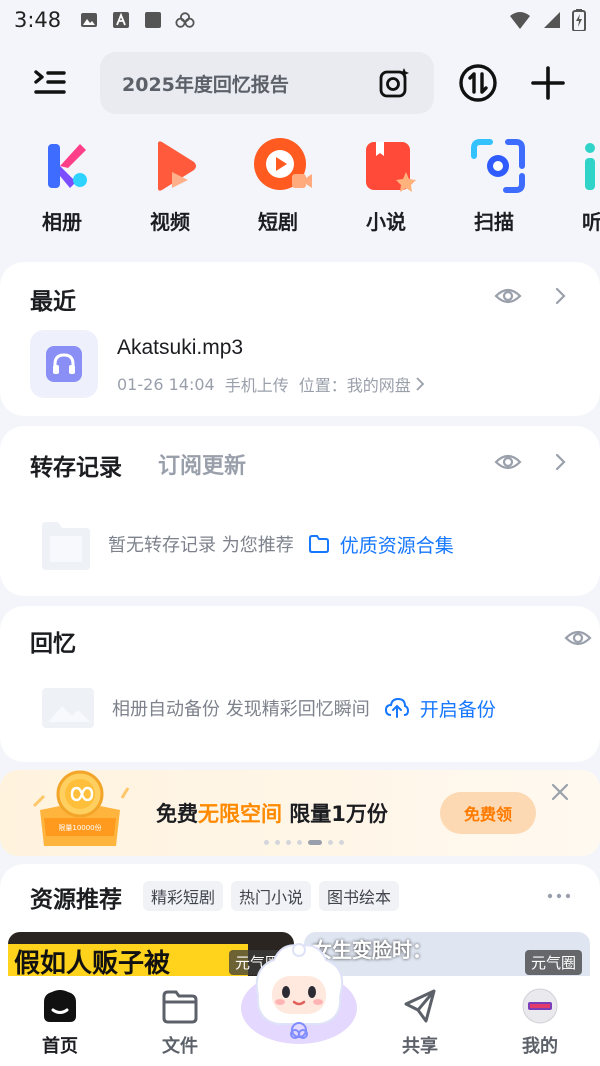 The height and width of the screenshot is (1066, 600). What do you see at coordinates (177, 814) in the screenshot?
I see `banner-text-prefix: 免费` at bounding box center [177, 814].